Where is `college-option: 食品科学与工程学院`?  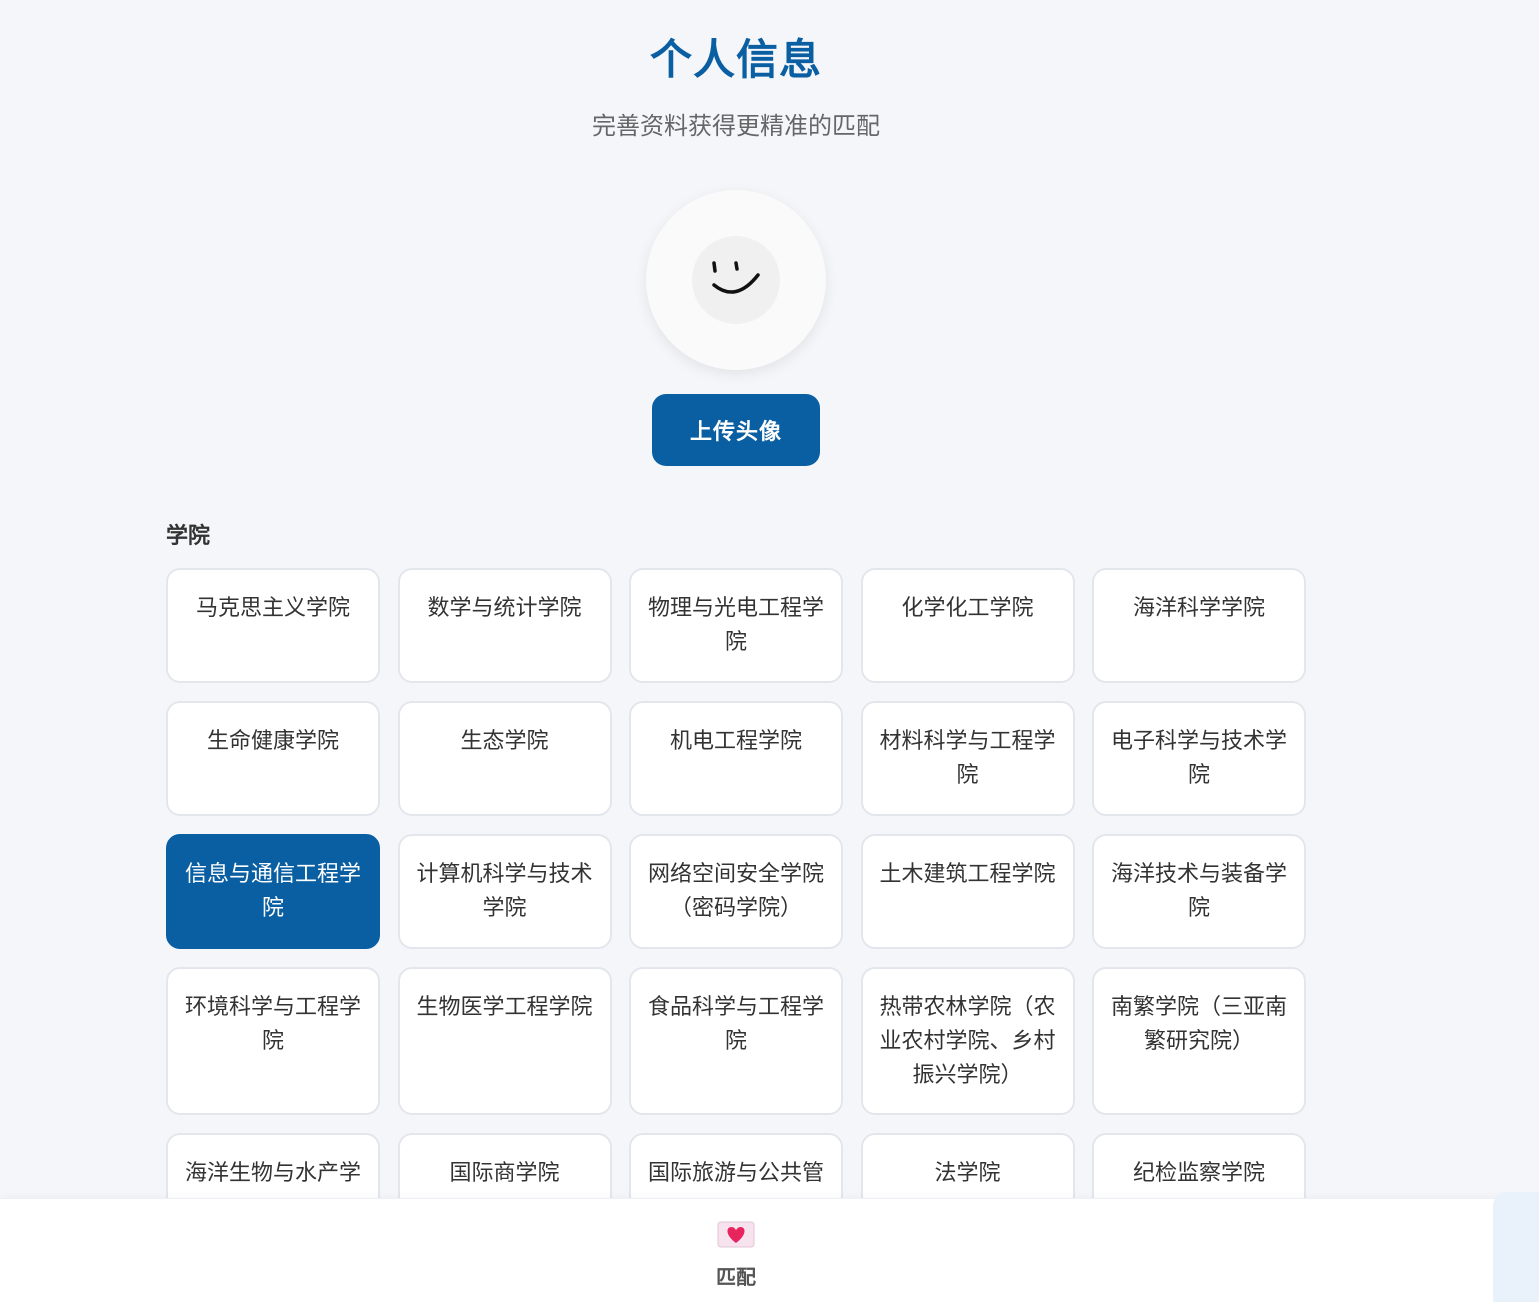
college-option: 食品科学与工程学院 is located at coordinates (736, 1041).